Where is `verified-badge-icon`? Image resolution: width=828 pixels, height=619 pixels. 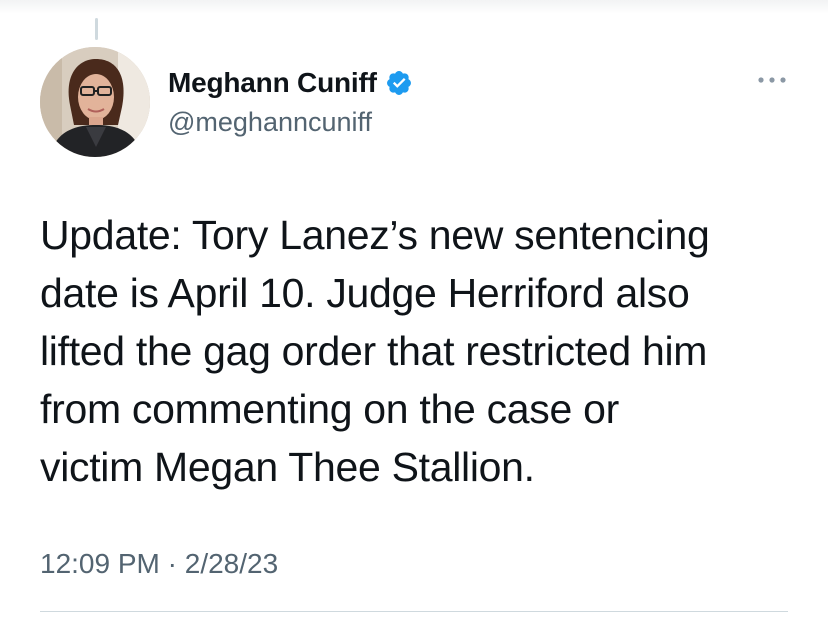
verified-badge-icon is located at coordinates (399, 83).